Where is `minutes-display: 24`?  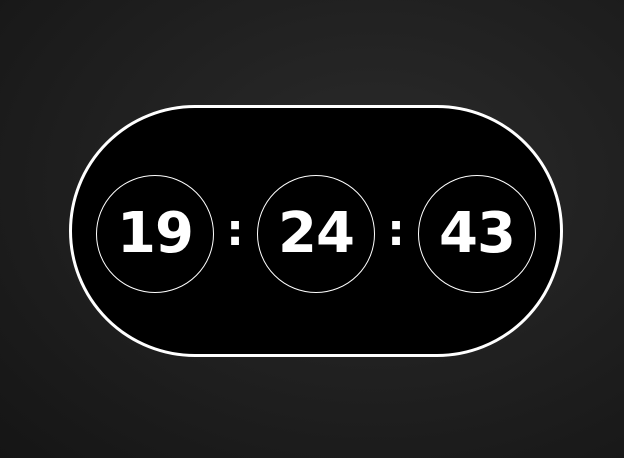
minutes-display: 24 is located at coordinates (316, 234).